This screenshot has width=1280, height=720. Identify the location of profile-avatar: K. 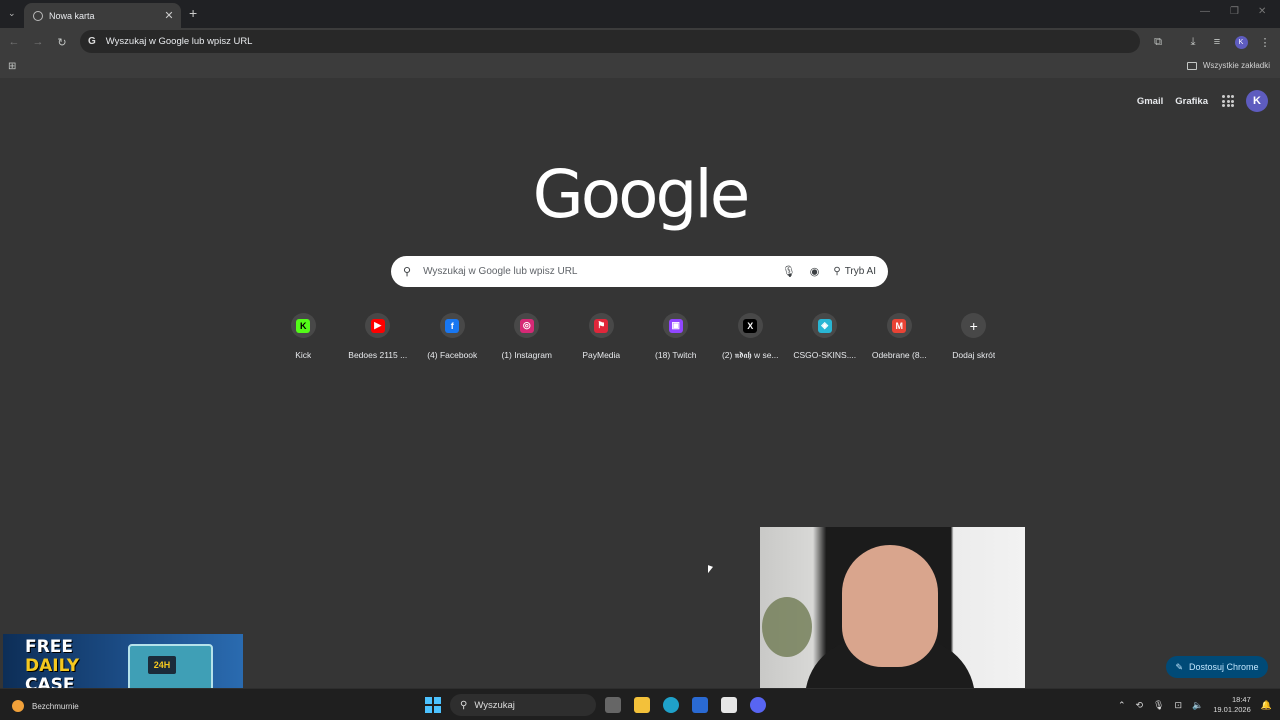
(1241, 42).